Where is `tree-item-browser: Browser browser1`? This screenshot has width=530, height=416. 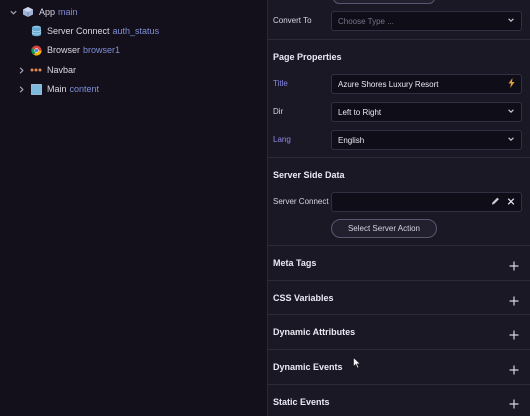
tree-item-browser: Browser browser1 is located at coordinates (75, 50).